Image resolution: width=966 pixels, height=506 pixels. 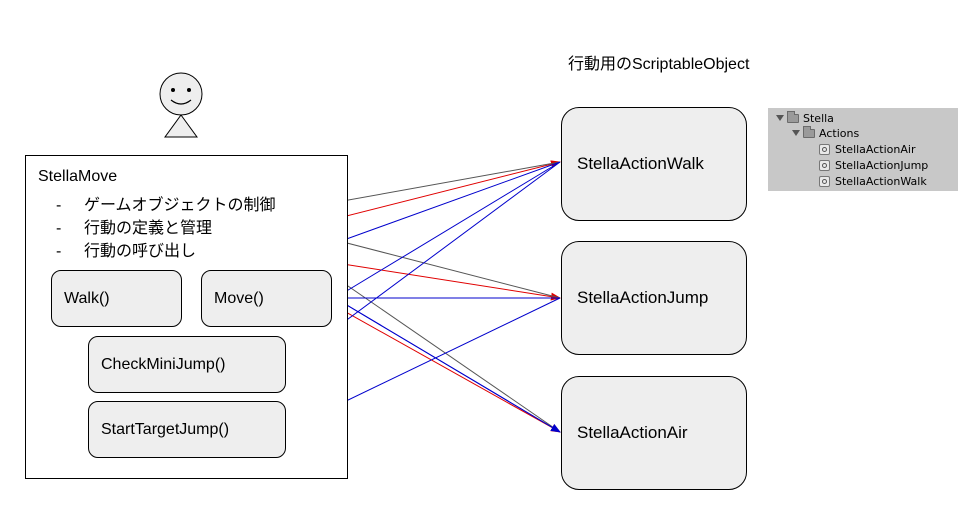 I want to click on bullet-text: 行動の定義と管理, so click(x=148, y=228).